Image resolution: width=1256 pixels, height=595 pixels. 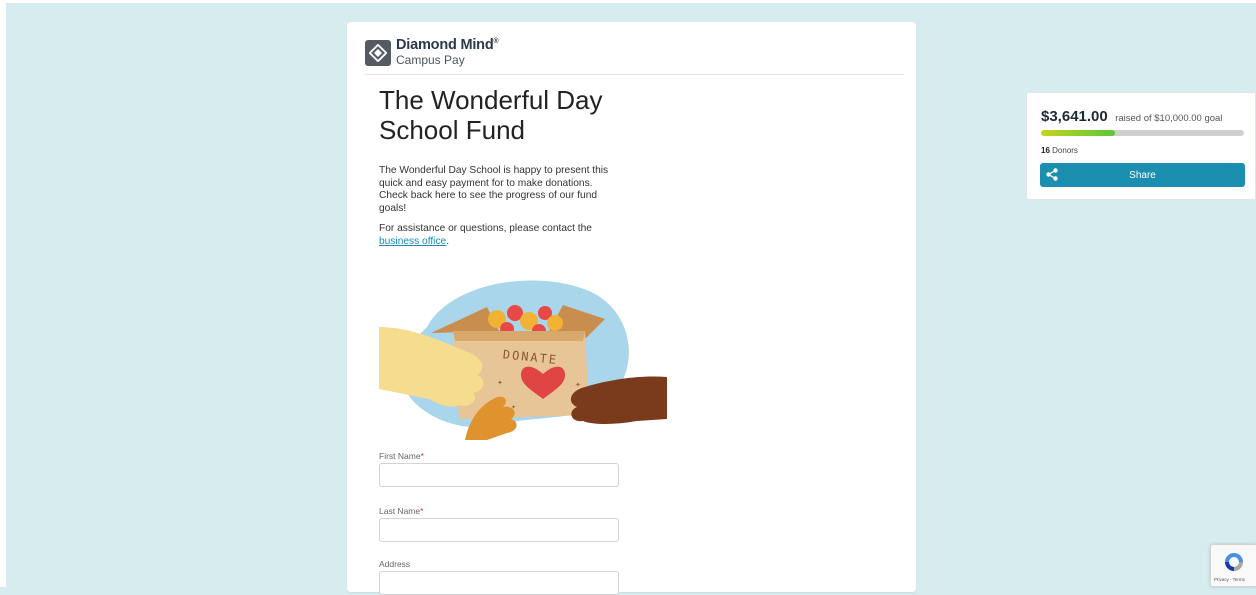 What do you see at coordinates (395, 564) in the screenshot?
I see `address-label: Address` at bounding box center [395, 564].